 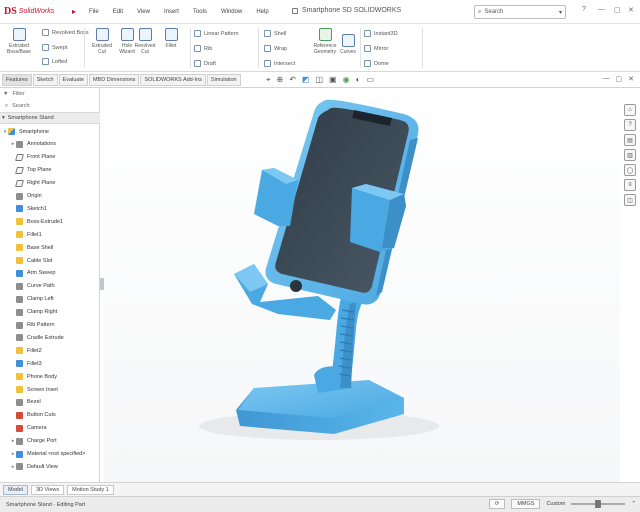 What do you see at coordinates (630, 200) in the screenshot?
I see `solidworks-forum-icon: ◫` at bounding box center [630, 200].